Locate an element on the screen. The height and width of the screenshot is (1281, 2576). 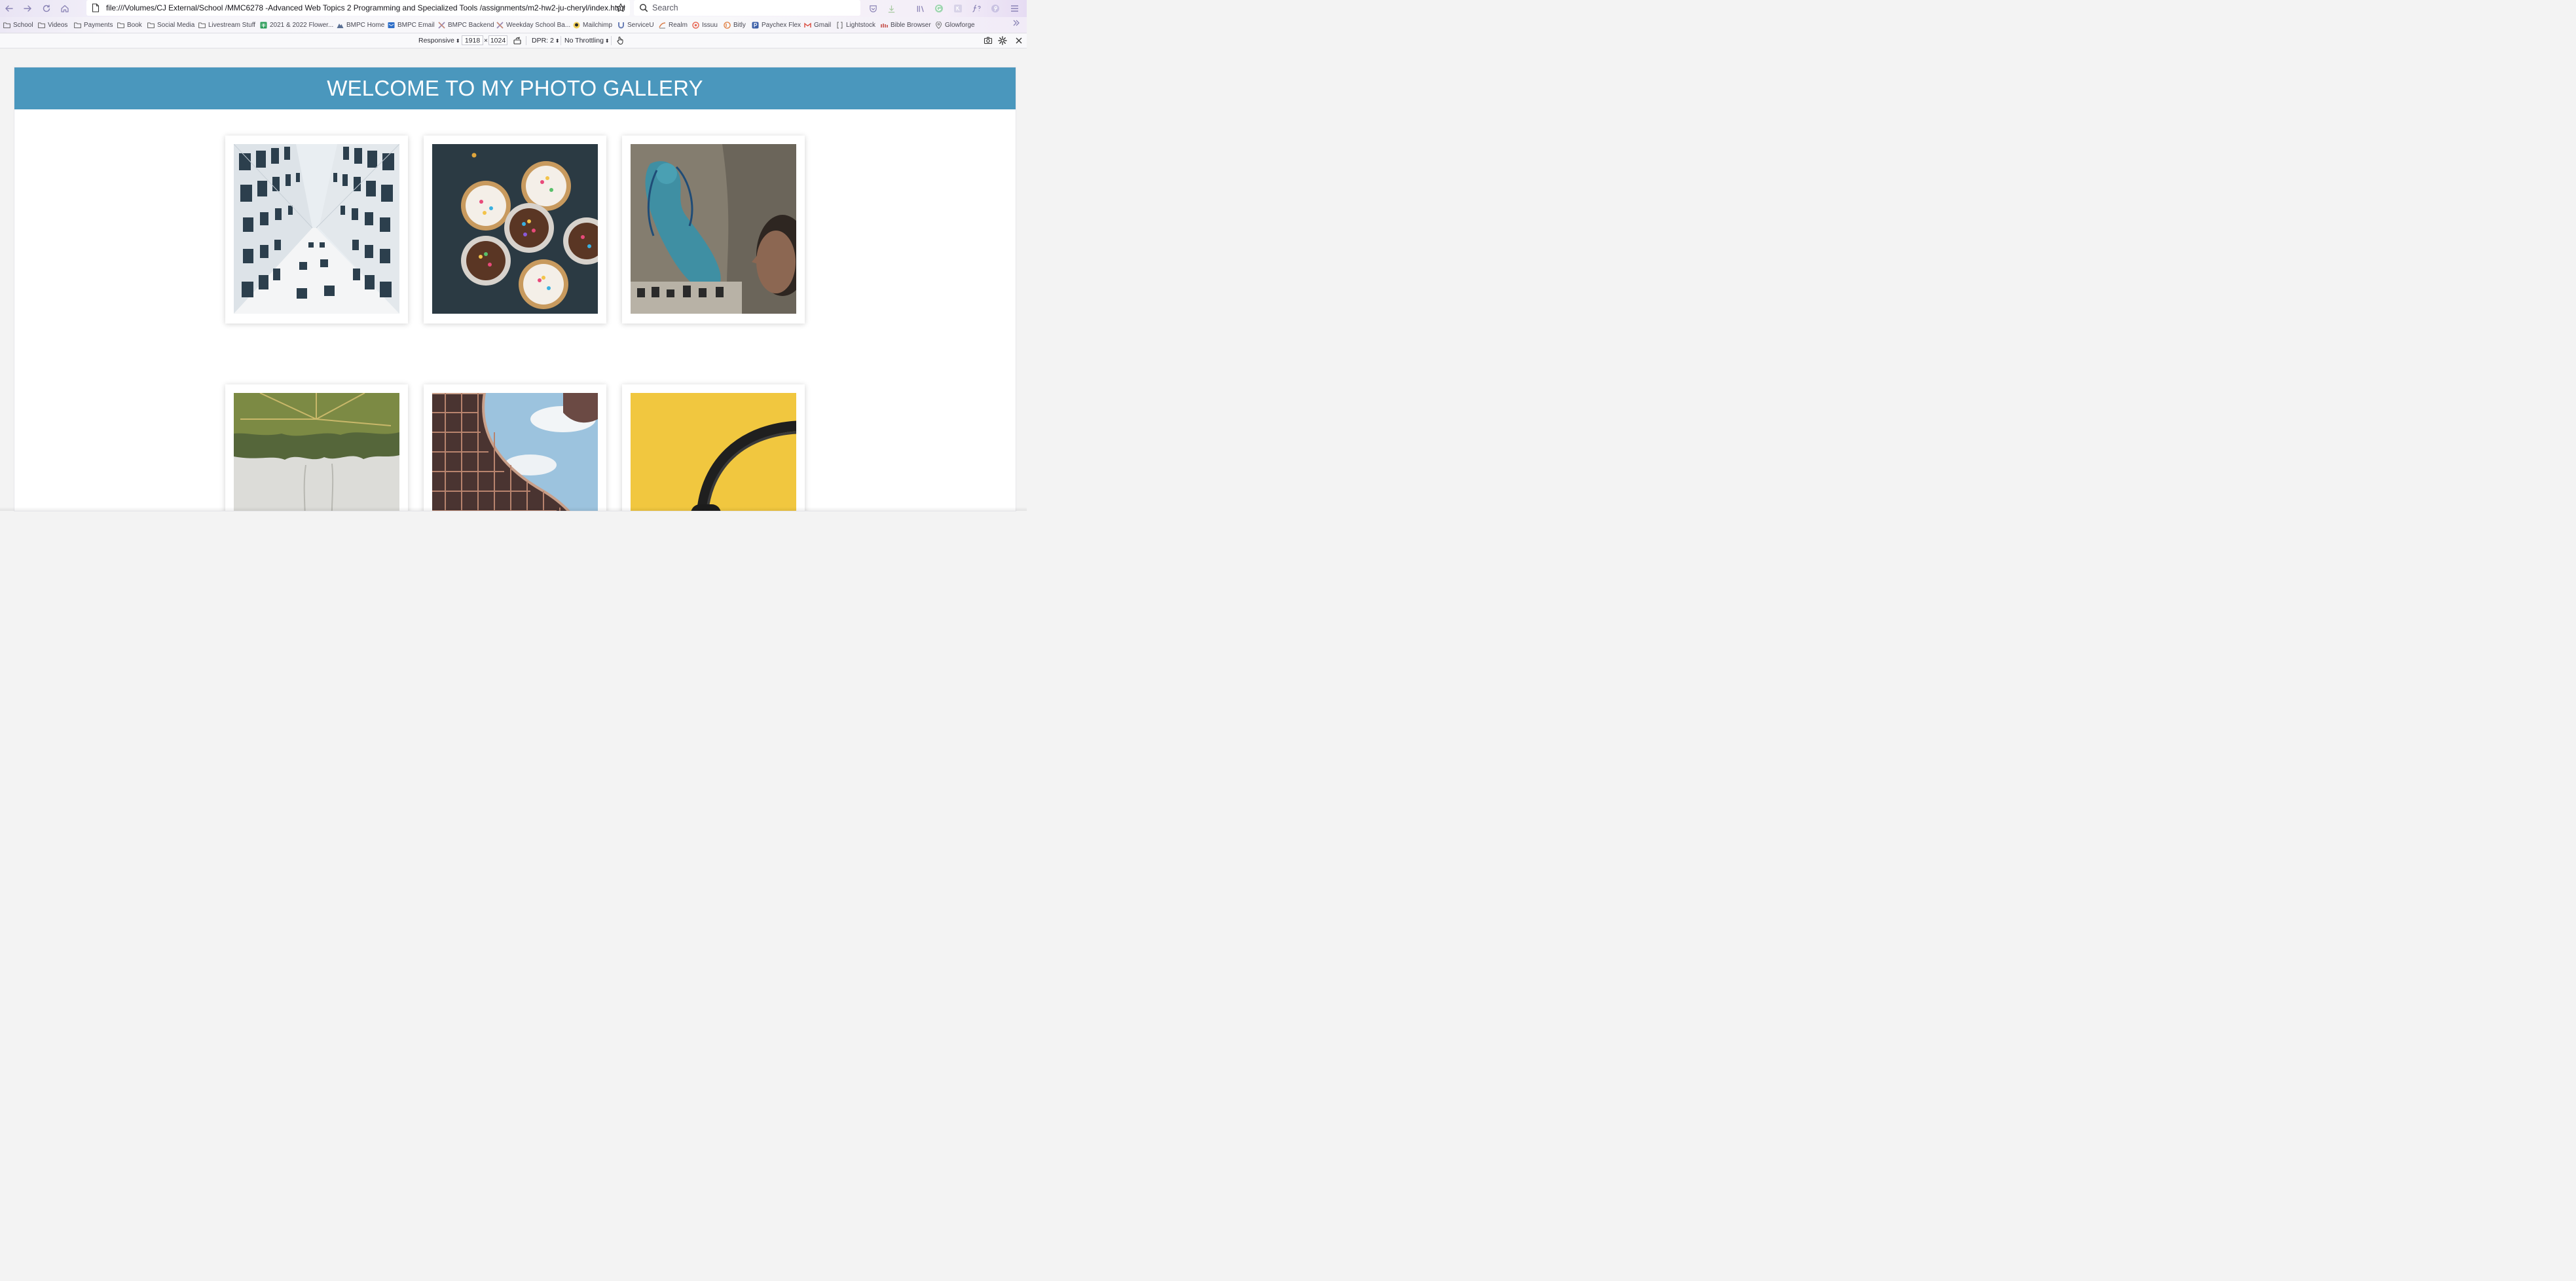
throttling-select: No Throttling ⬍ is located at coordinates (587, 40).